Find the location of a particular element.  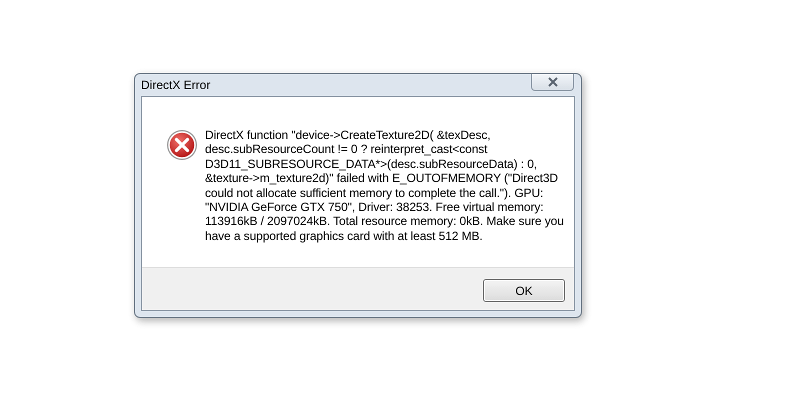

close-button is located at coordinates (552, 82).